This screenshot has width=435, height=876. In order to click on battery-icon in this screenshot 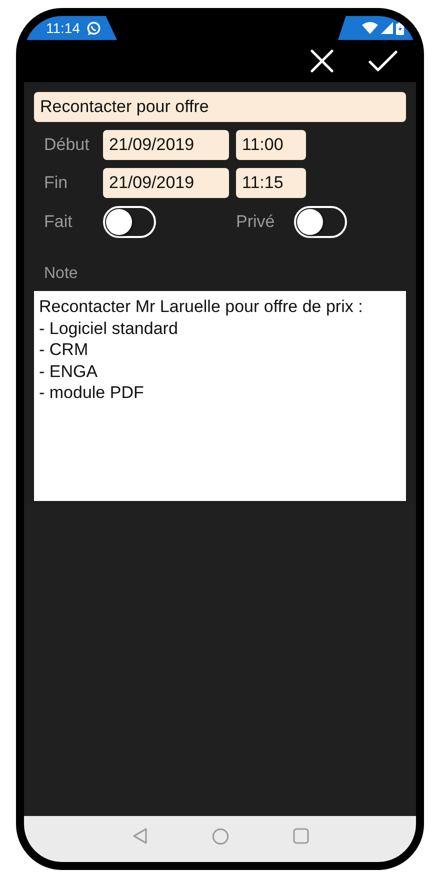, I will do `click(400, 28)`.